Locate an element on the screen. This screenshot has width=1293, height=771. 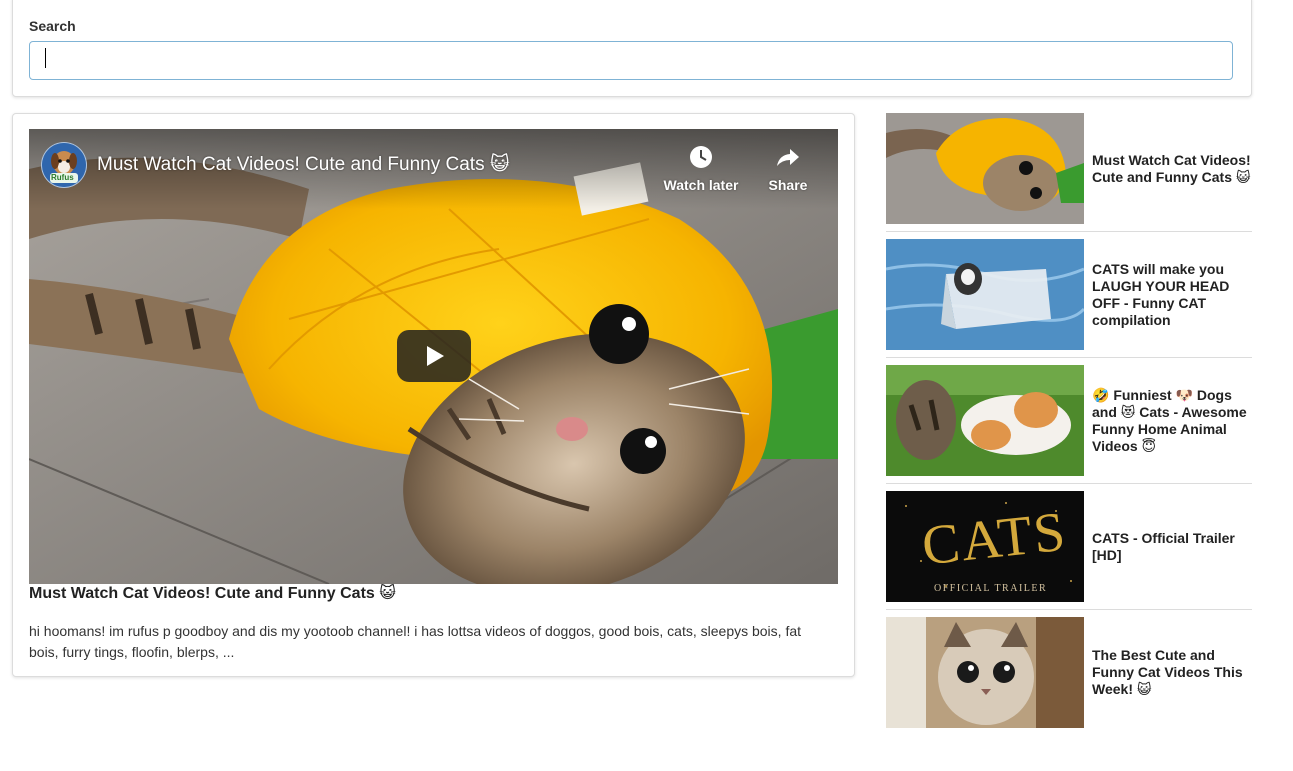
channel-avatar: Rufus is located at coordinates (64, 165).